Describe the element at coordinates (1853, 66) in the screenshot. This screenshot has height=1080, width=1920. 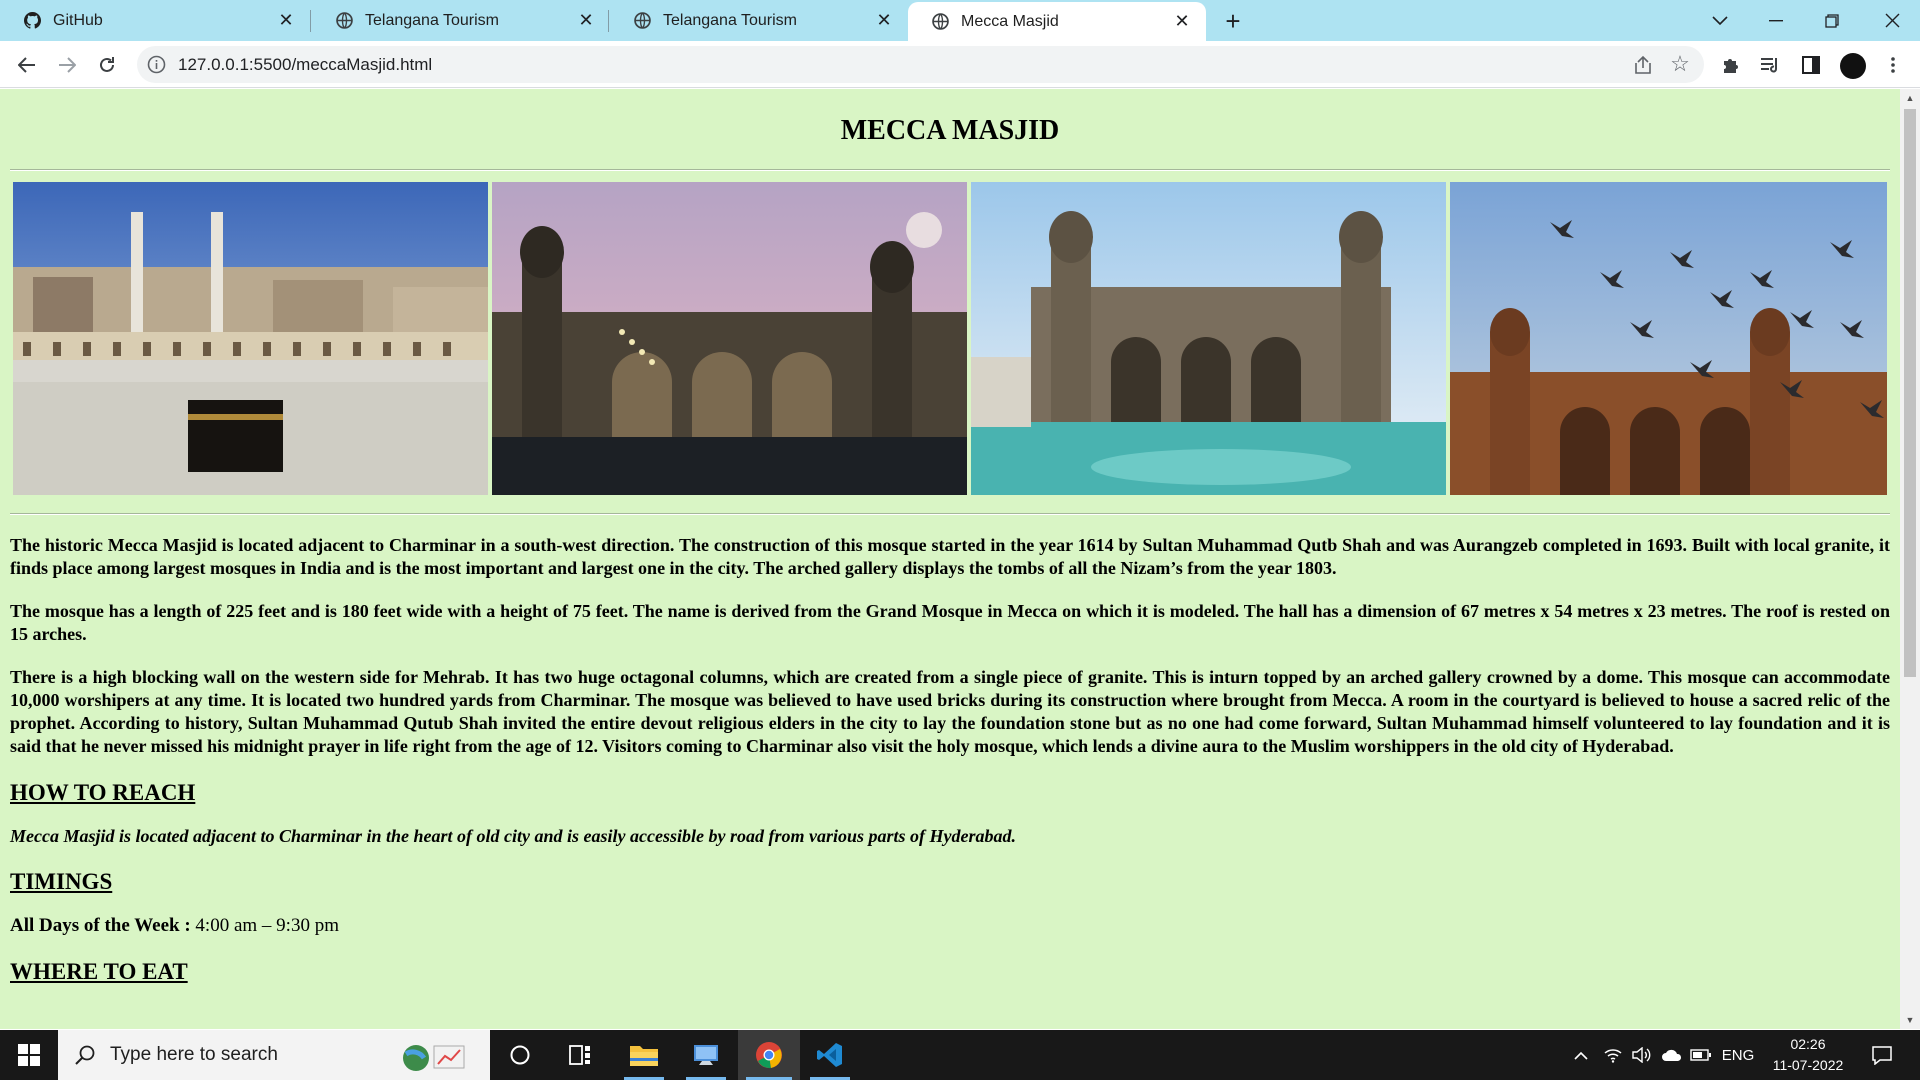
I see `profile-avatar` at that location.